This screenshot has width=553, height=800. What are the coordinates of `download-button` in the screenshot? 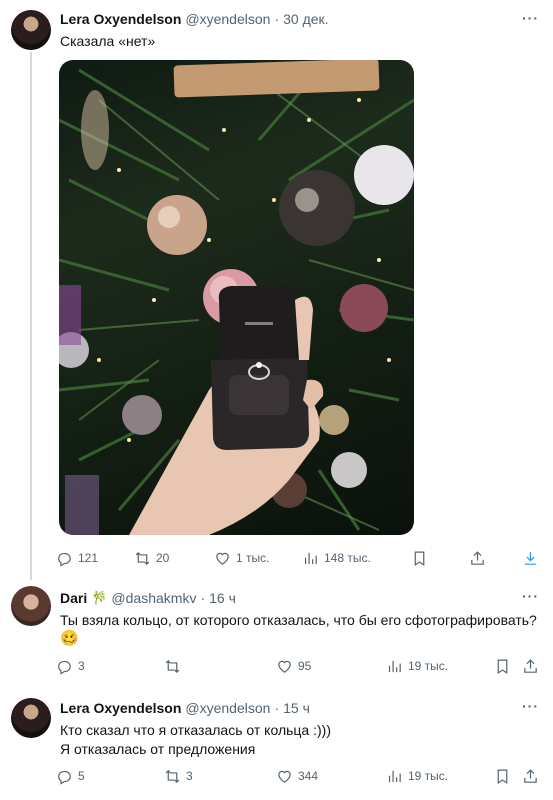 It's located at (530, 558).